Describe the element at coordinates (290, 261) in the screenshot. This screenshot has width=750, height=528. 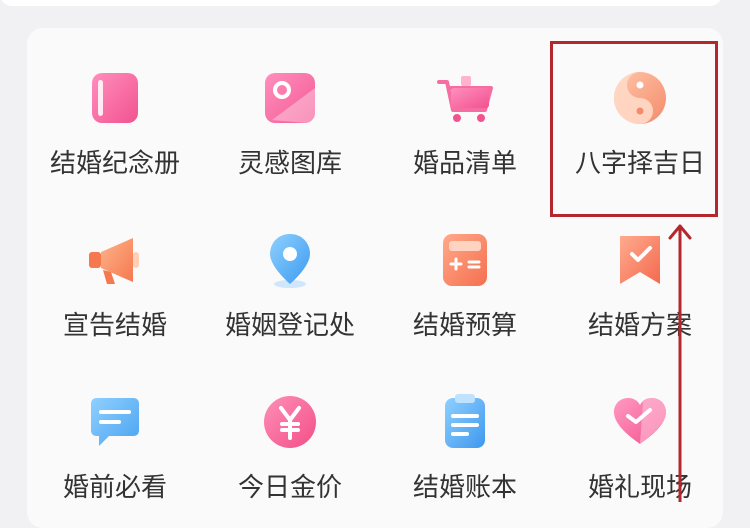
I see `location-pin-icon` at that location.